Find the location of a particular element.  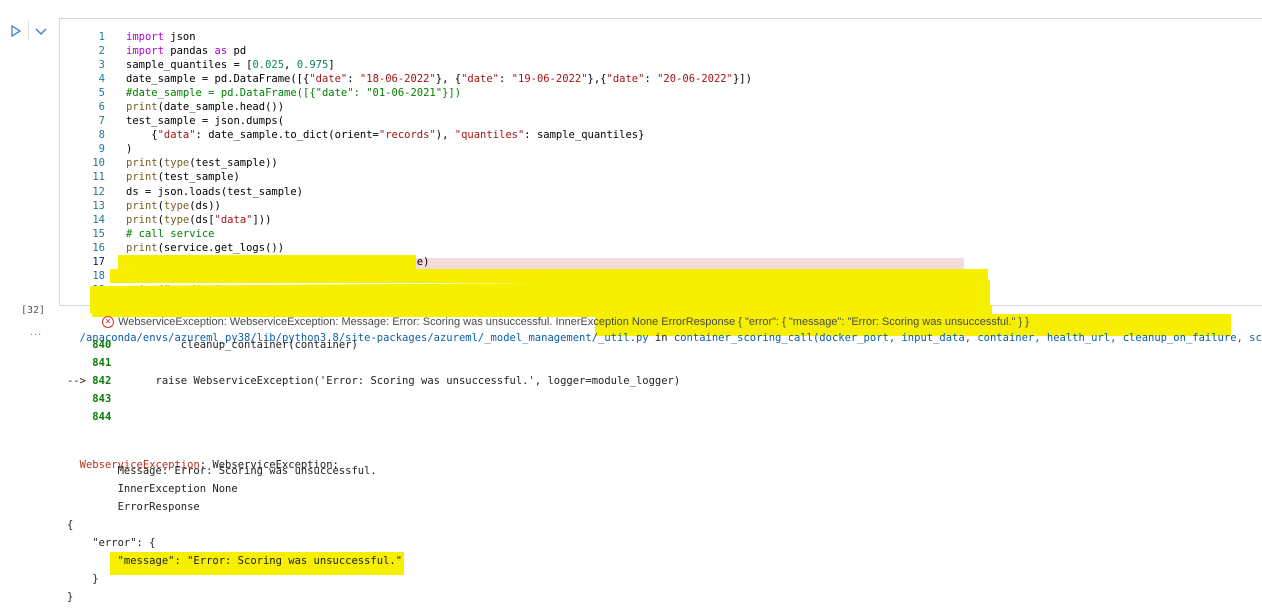

traceback-line: 841 is located at coordinates (89, 363).